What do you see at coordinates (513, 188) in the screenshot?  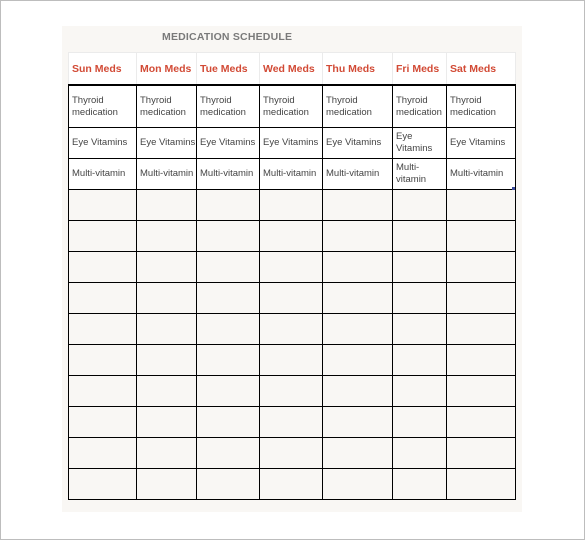 I see `table-resize-handle` at bounding box center [513, 188].